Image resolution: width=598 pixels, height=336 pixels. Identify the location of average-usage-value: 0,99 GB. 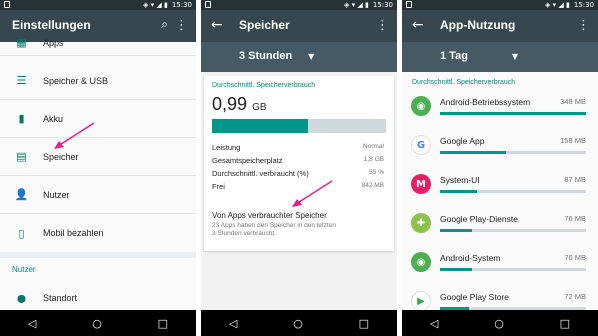
(239, 104).